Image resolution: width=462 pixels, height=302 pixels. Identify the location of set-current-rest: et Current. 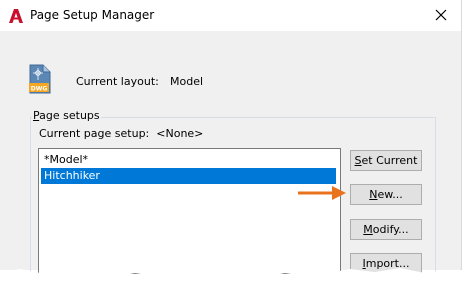
(389, 160).